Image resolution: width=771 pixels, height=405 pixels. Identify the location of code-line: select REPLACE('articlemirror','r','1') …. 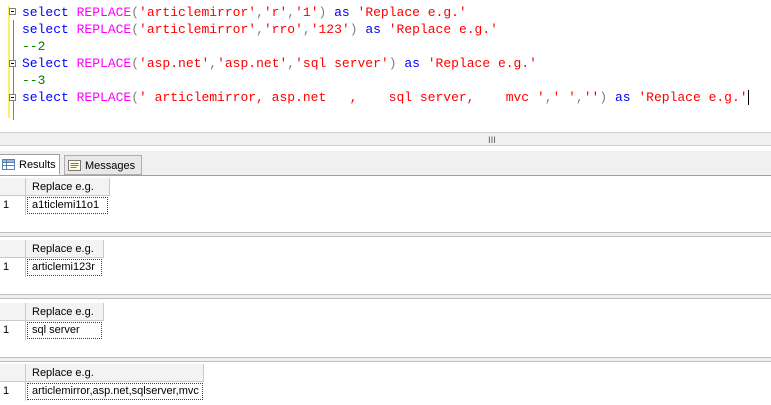
(385, 12).